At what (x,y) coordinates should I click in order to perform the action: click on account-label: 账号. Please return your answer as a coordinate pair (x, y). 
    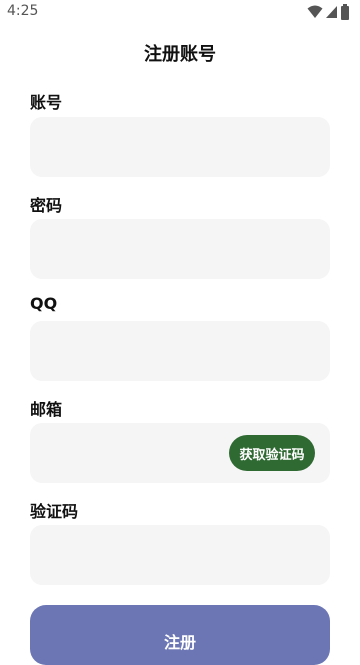
    Looking at the image, I should click on (46, 102).